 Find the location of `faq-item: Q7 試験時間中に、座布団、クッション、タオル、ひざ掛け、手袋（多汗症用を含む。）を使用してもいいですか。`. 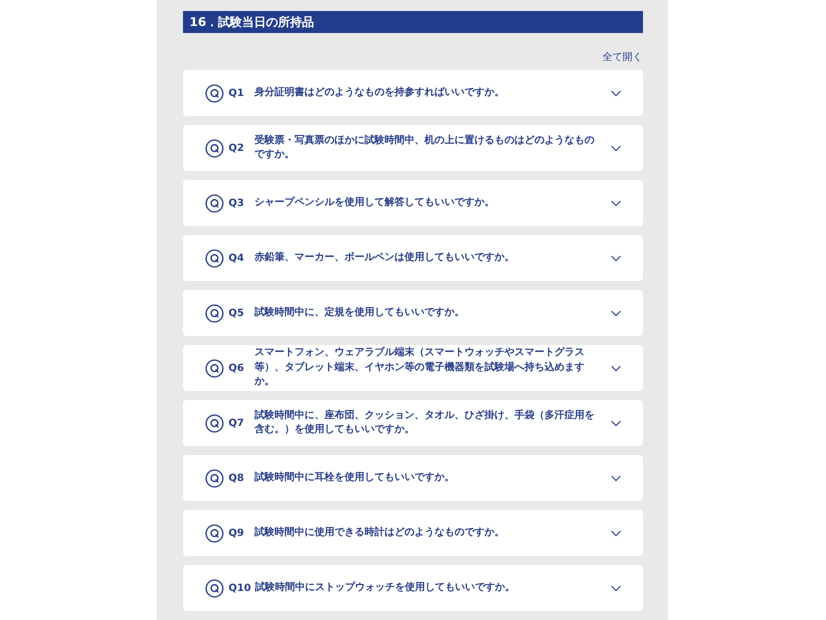

faq-item: Q7 試験時間中に、座布団、クッション、タオル、ひざ掛け、手袋（多汗症用を含む。）を使用してもいいですか。 is located at coordinates (412, 423).